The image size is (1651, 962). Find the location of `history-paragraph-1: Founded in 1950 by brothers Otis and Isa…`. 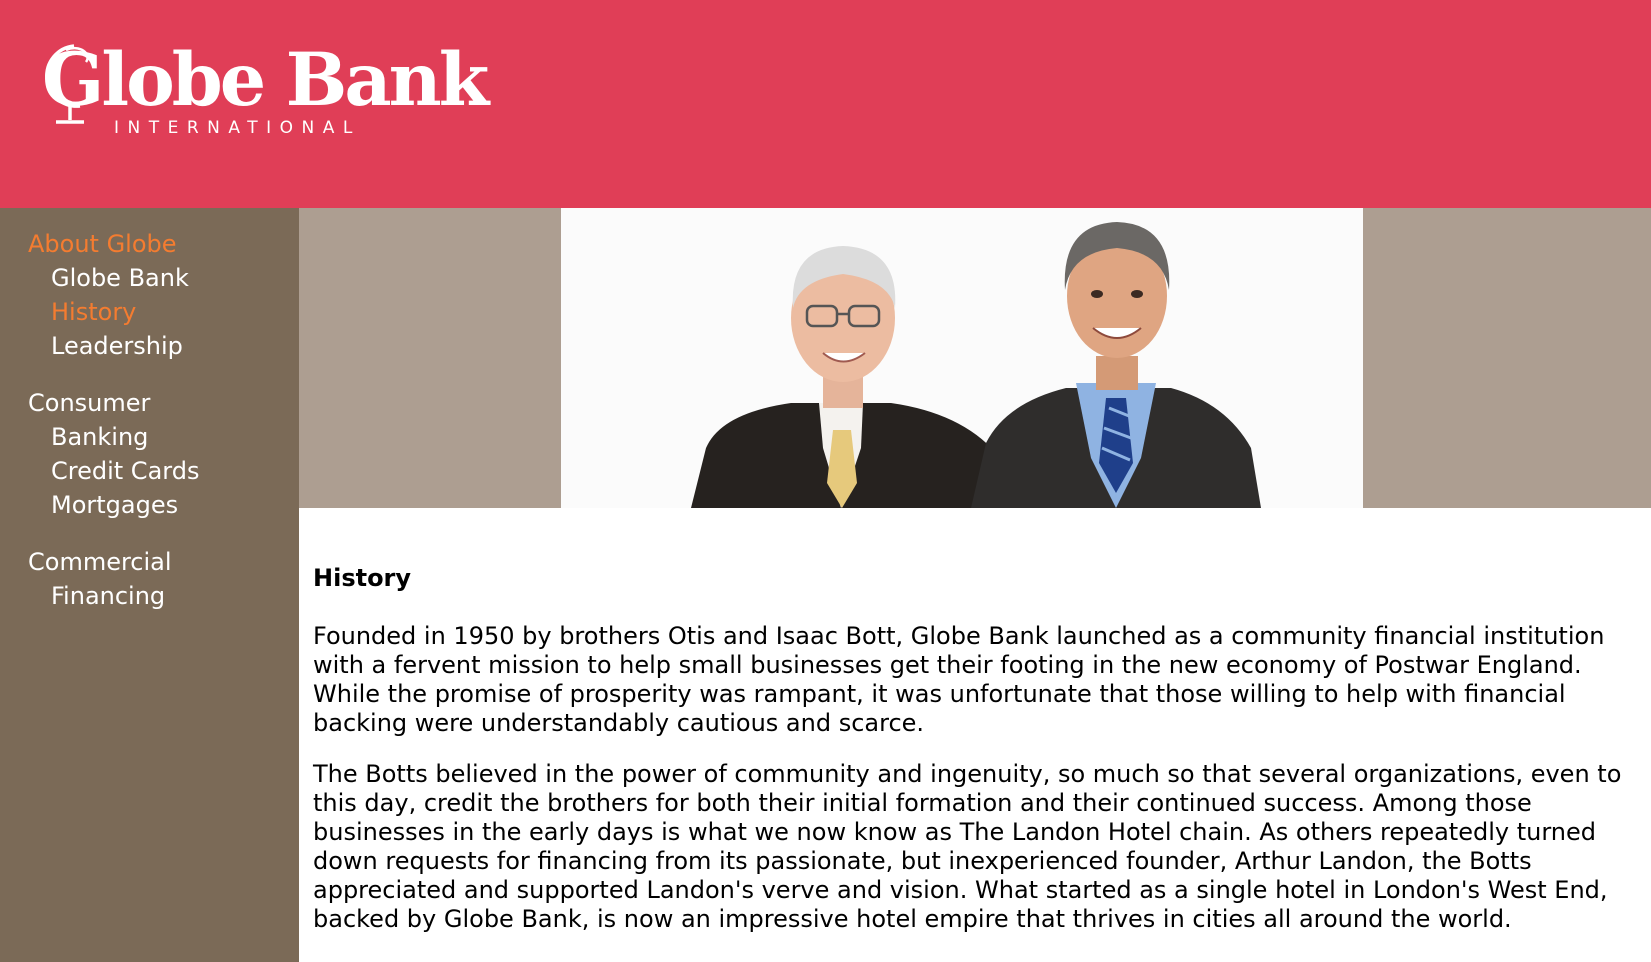

history-paragraph-1: Founded in 1950 by brothers Otis and Isa… is located at coordinates (959, 679).